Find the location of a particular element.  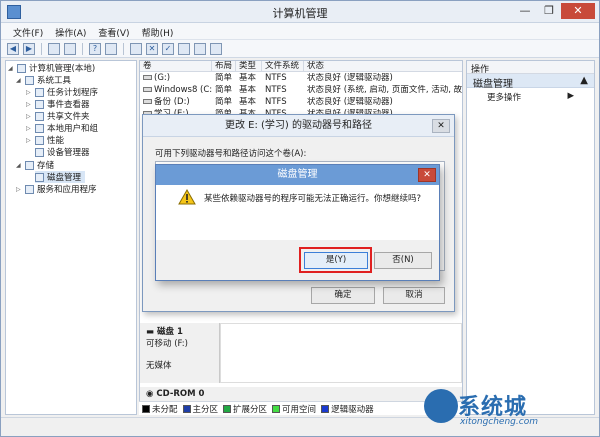

watermark: 系统城 xitongcheng.com is located at coordinates (509, 410).